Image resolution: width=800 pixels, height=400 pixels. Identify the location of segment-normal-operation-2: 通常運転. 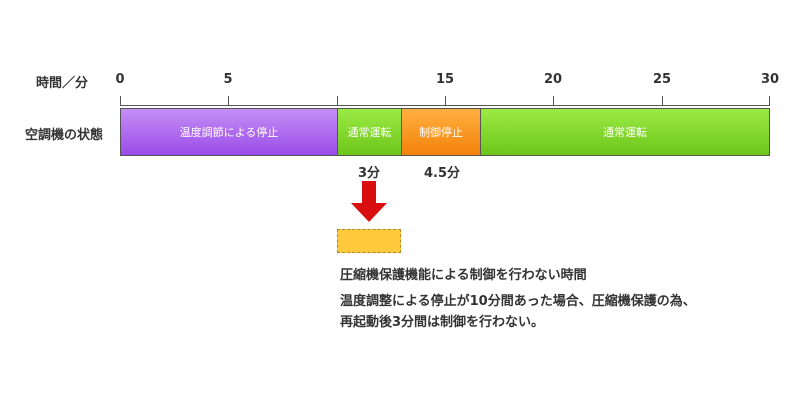
(625, 132).